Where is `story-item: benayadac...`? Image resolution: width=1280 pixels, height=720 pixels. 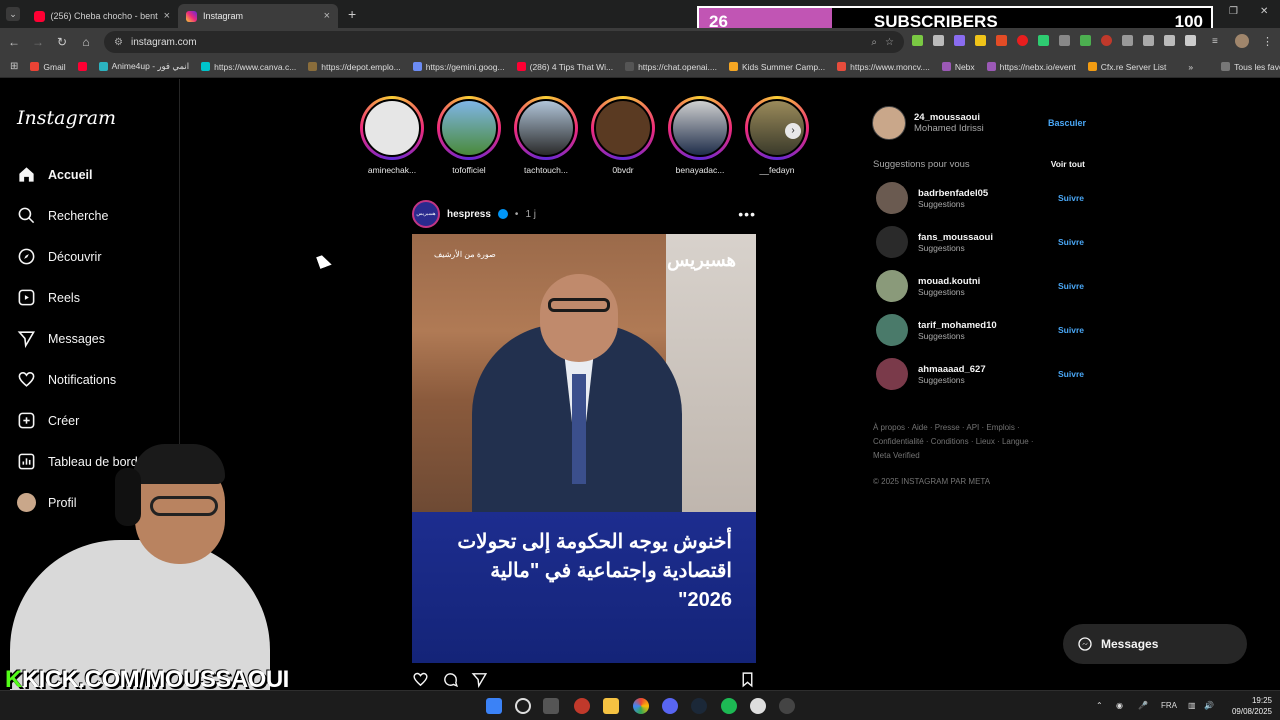
story-item: benayadac... is located at coordinates (700, 135).